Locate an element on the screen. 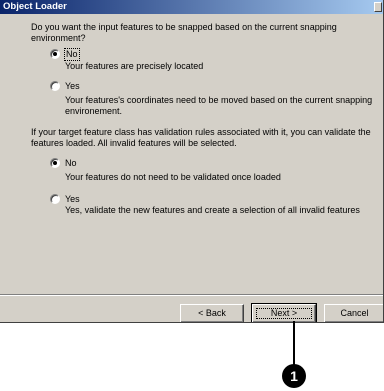 This screenshot has width=384, height=391. callout-number-badge: 1 is located at coordinates (294, 376).